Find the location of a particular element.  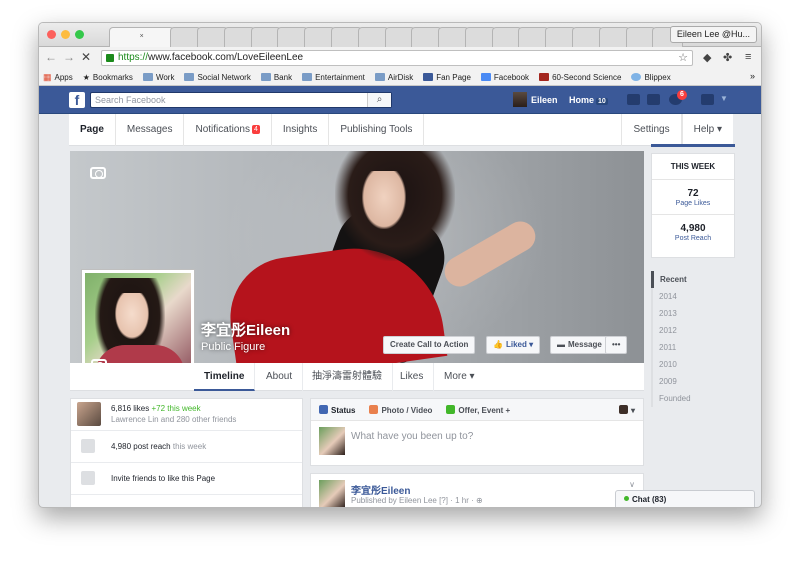

post-as-selector: ▾ is located at coordinates (626, 409).